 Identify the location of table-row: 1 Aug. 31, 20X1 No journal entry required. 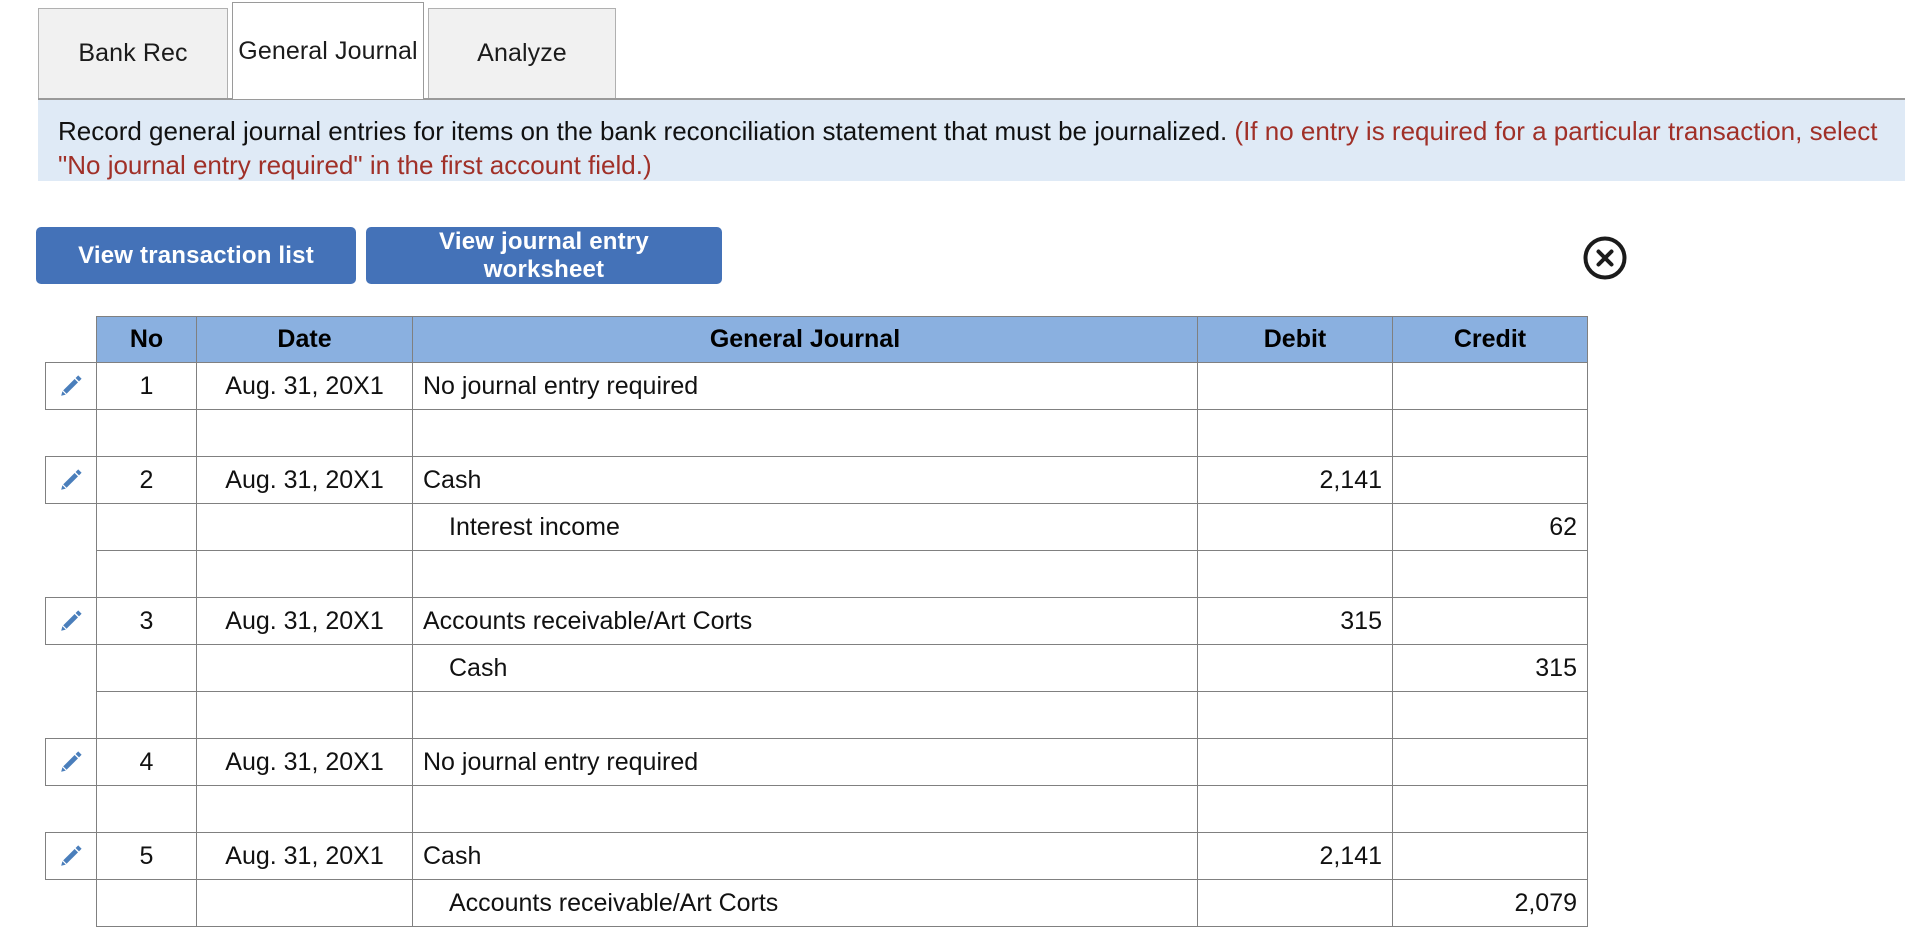
(816, 386).